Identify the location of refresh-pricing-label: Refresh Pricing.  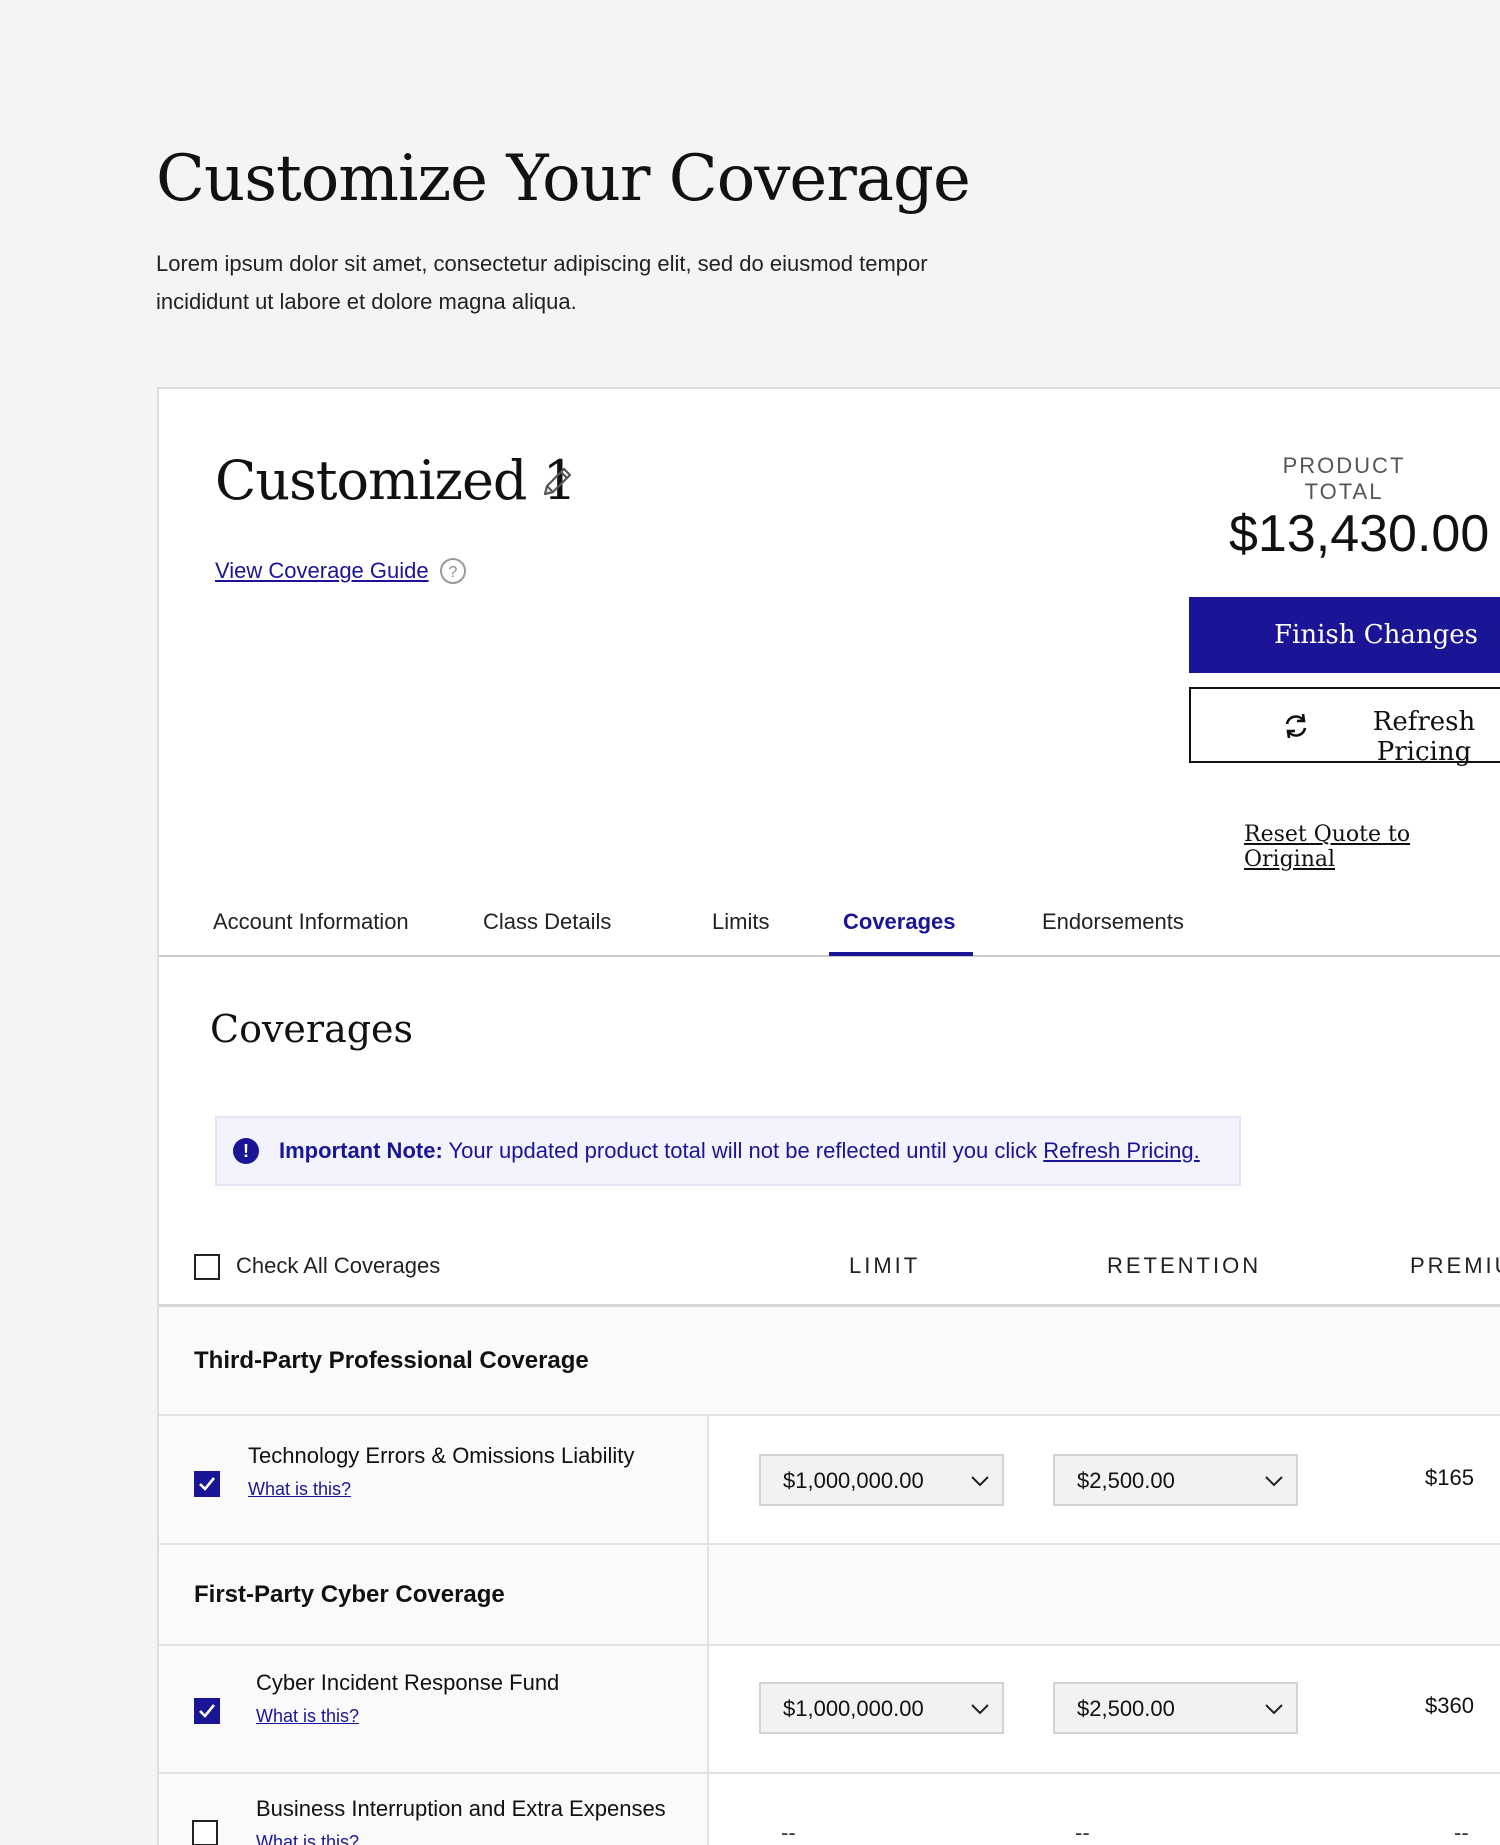
(1424, 737).